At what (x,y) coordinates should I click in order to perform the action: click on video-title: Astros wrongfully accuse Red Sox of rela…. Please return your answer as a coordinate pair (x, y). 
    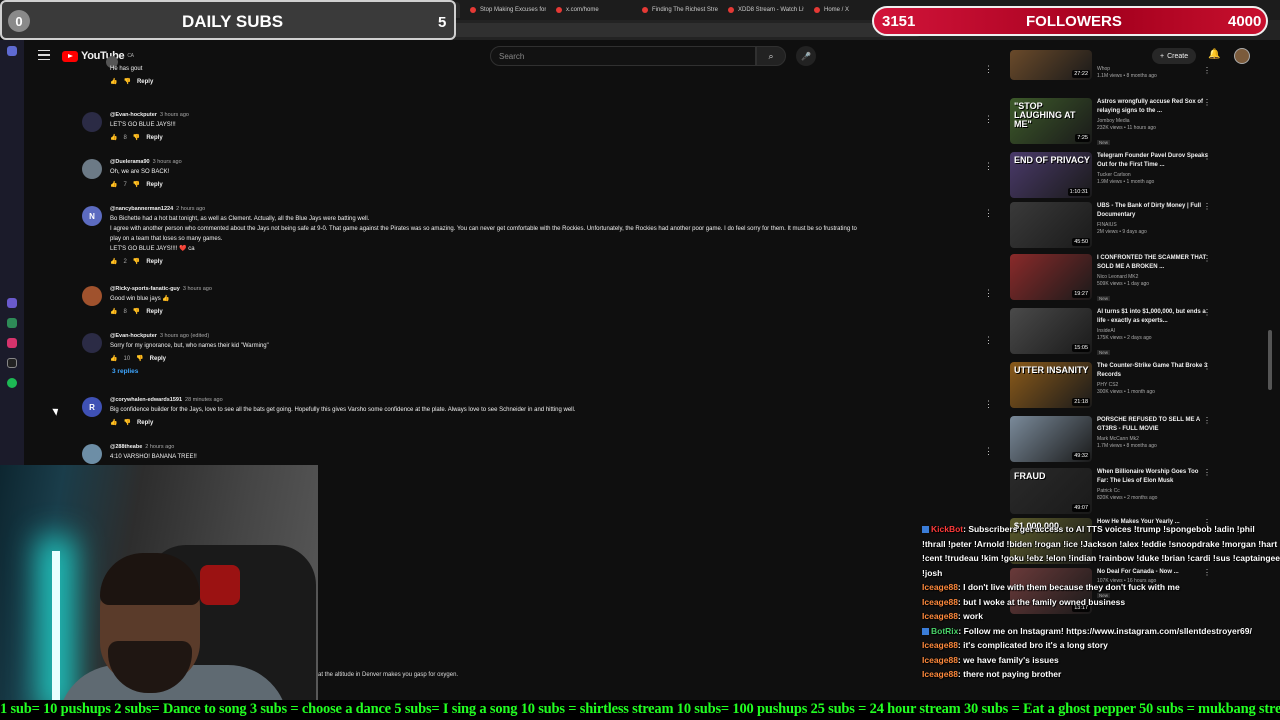
    Looking at the image, I should click on (1153, 107).